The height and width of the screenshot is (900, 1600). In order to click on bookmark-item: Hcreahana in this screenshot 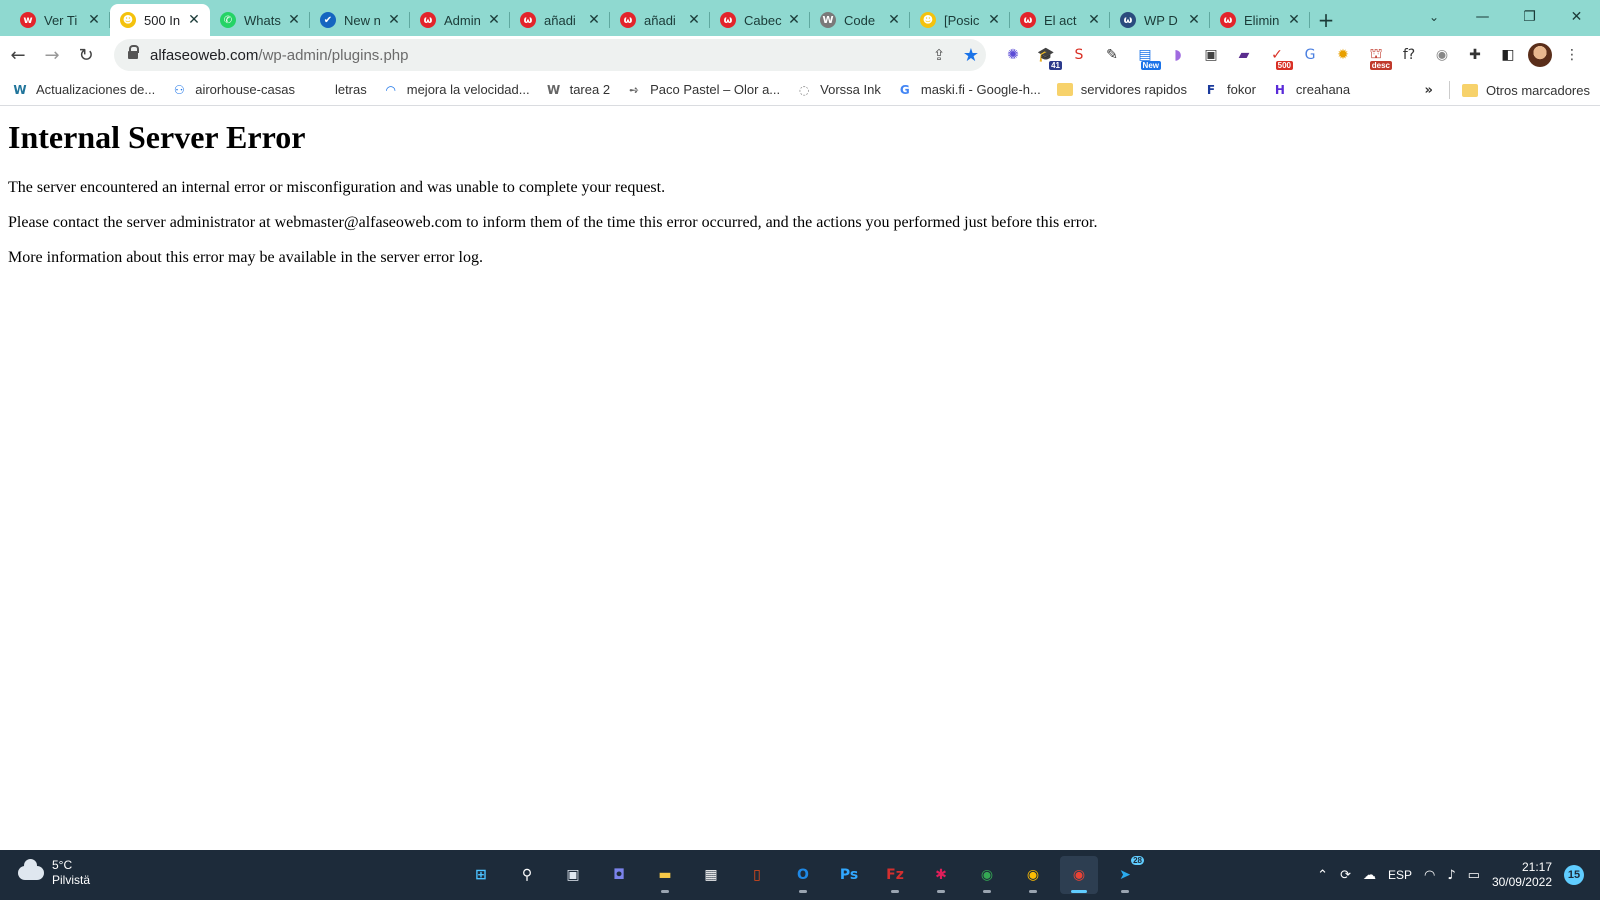, I will do `click(1311, 90)`.